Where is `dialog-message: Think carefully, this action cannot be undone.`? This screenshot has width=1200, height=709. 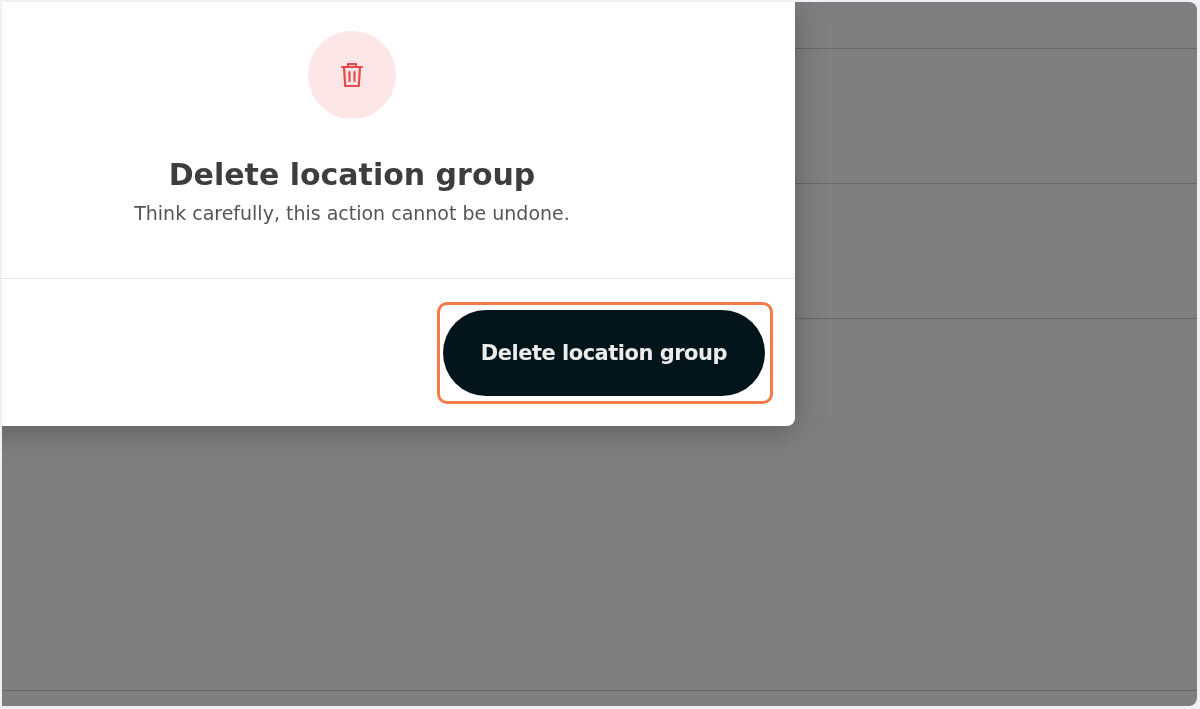 dialog-message: Think carefully, this action cannot be undone. is located at coordinates (352, 213).